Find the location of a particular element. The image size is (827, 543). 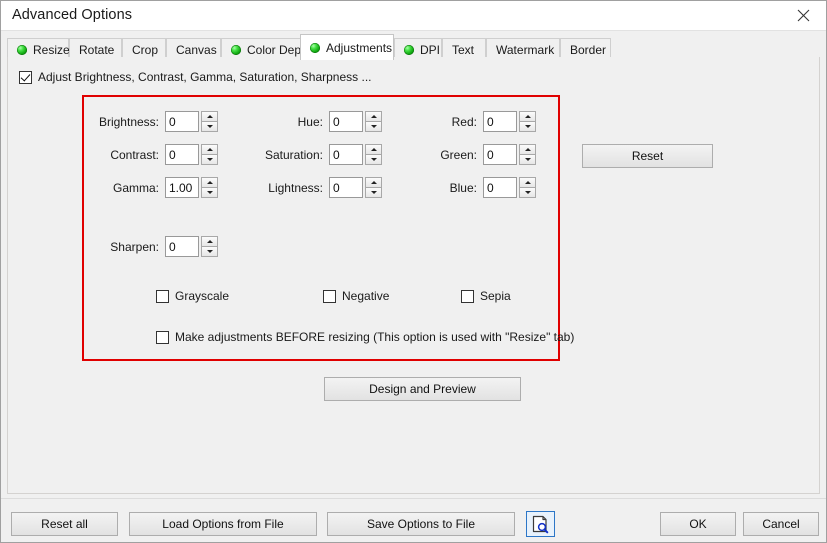

tab-label: Resize is located at coordinates (51, 49).